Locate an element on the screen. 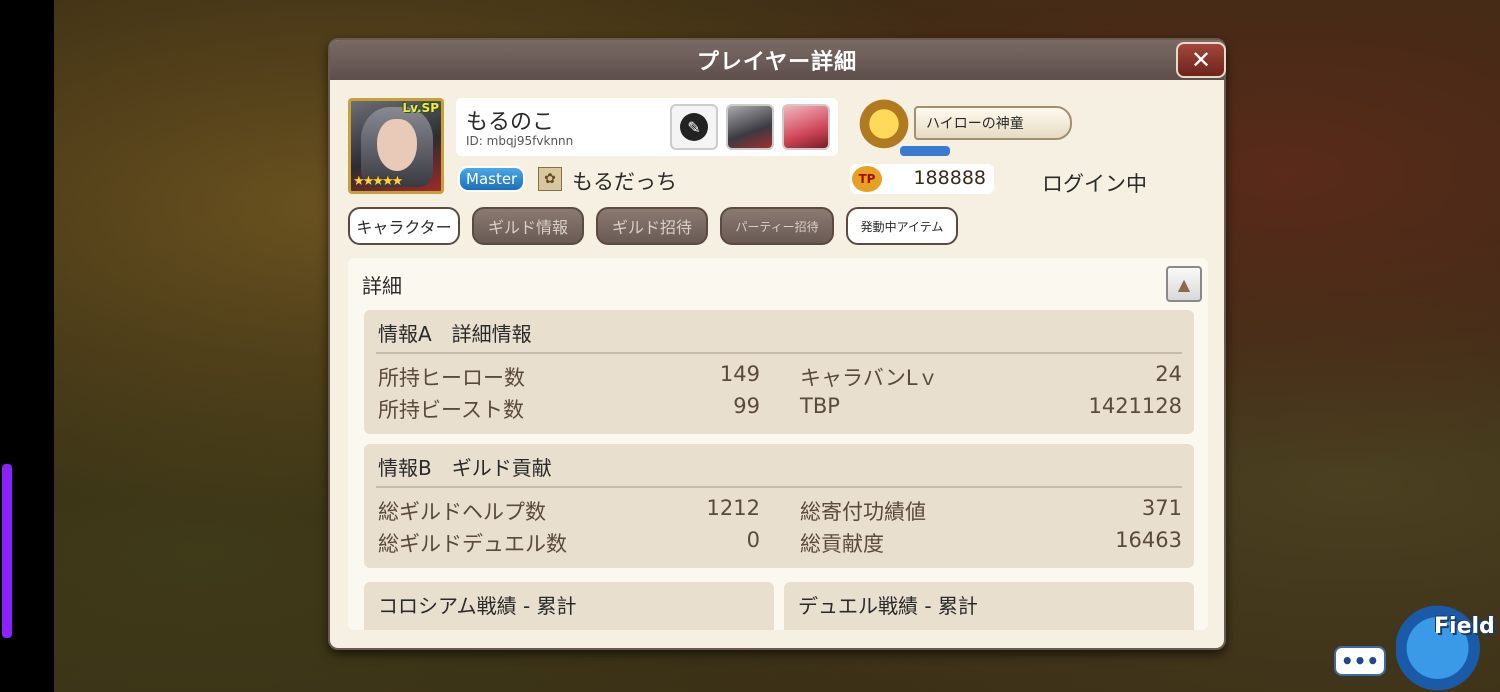 The width and height of the screenshot is (1500, 692). guild-emblem-icon: ✿ is located at coordinates (550, 179).